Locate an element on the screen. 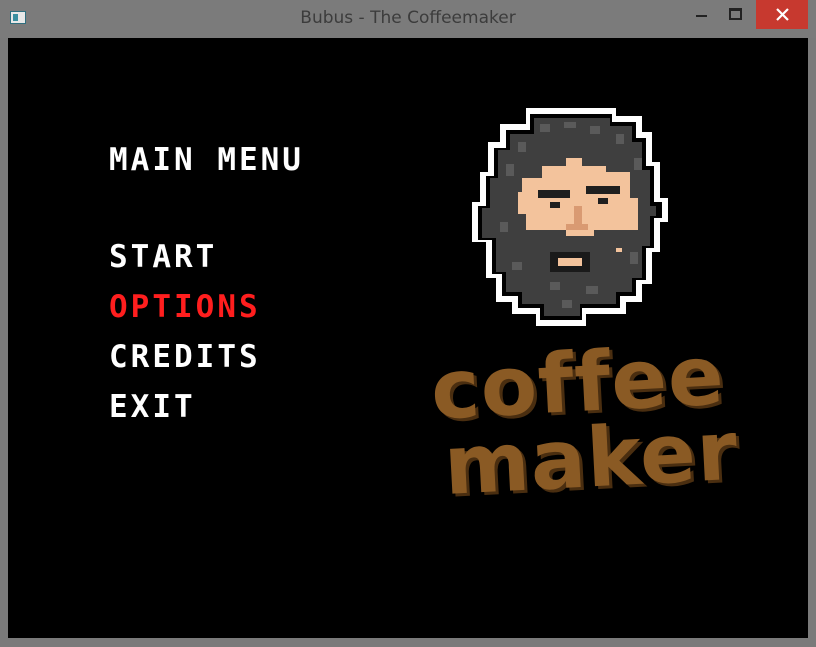 The image size is (816, 647). main-menu-heading: MAIN MENU is located at coordinates (206, 160).